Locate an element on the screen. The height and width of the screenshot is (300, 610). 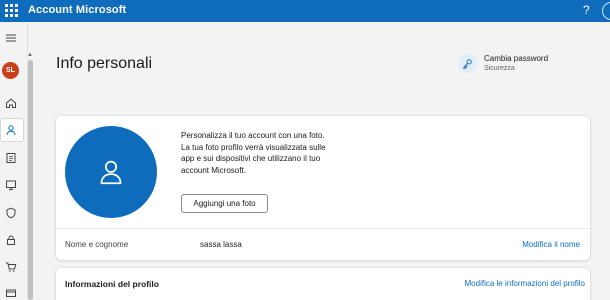
user-avatar: SL is located at coordinates (10, 70).